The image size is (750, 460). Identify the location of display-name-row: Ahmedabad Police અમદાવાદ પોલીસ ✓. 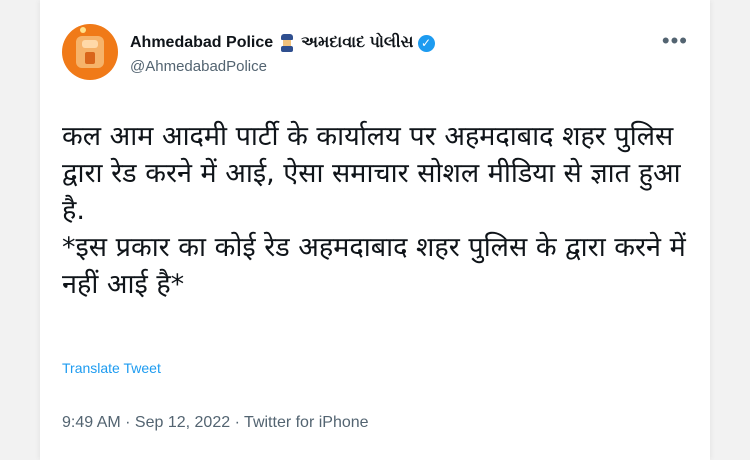
(282, 43).